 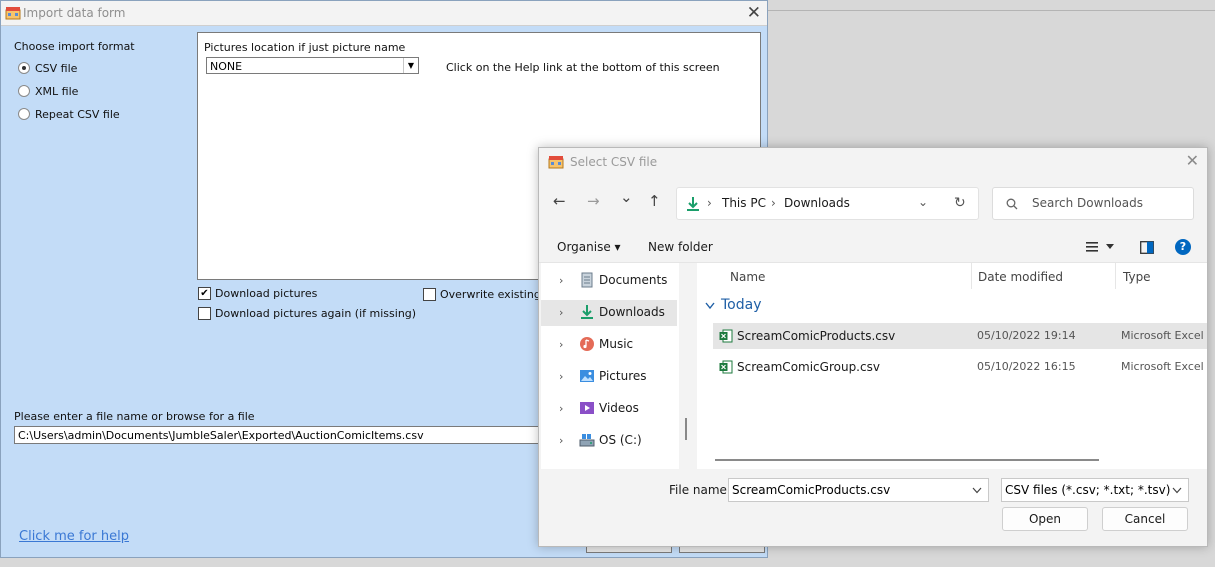 What do you see at coordinates (632, 312) in the screenshot?
I see `nav-item-label: Downloads` at bounding box center [632, 312].